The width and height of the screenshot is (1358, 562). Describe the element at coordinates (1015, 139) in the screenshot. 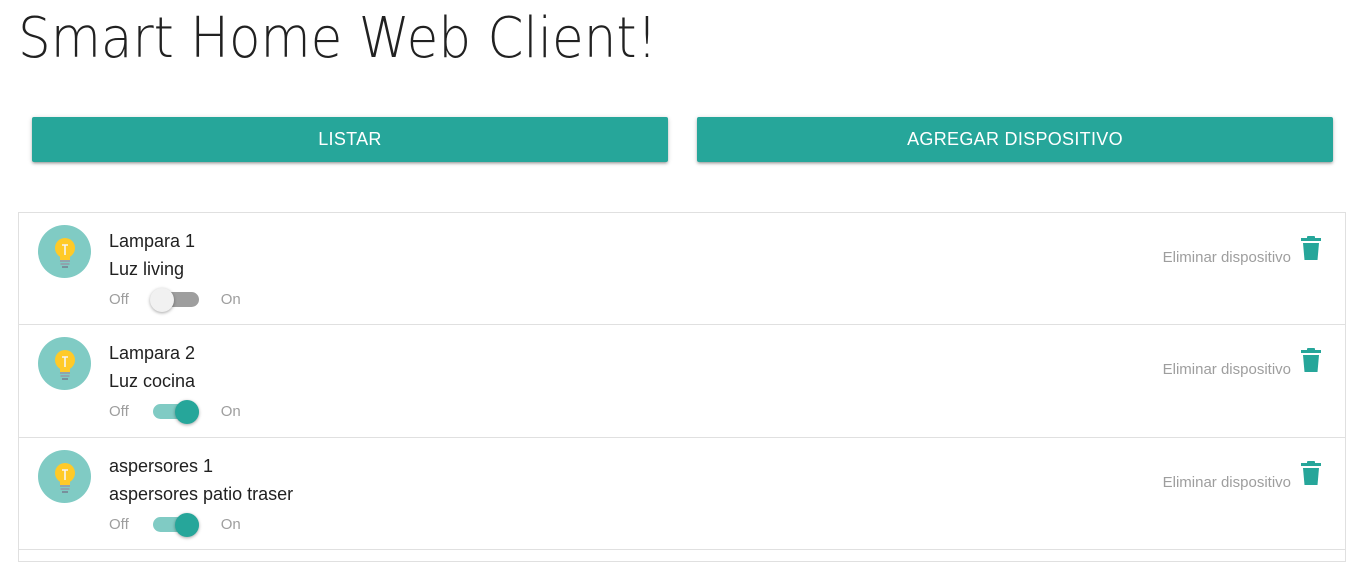

I see `add-device-button: AGREGAR DISPOSITIVO` at that location.